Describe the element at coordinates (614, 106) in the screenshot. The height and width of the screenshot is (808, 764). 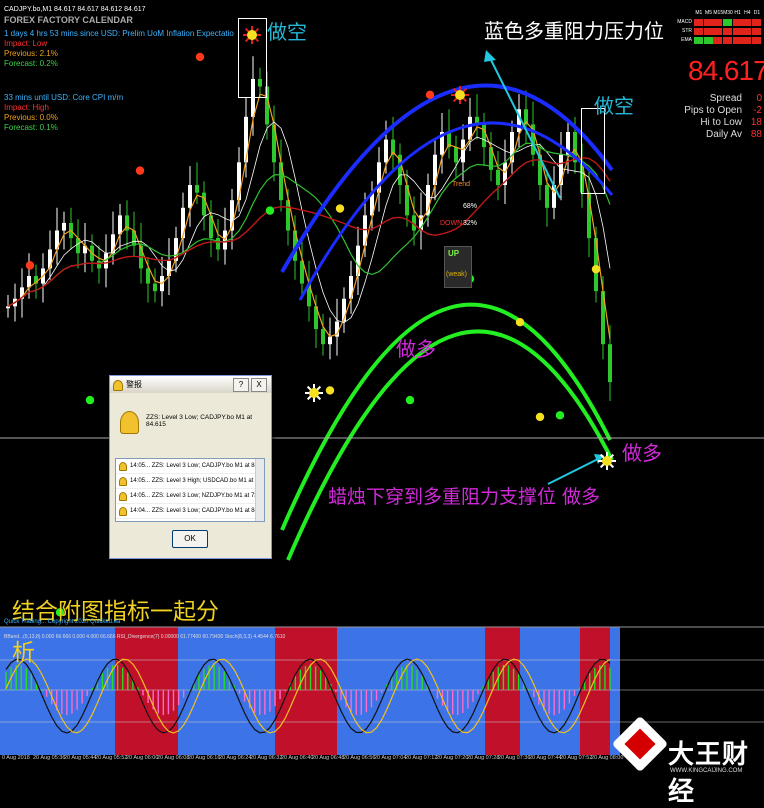
I see `sell-label-2: 做空` at that location.